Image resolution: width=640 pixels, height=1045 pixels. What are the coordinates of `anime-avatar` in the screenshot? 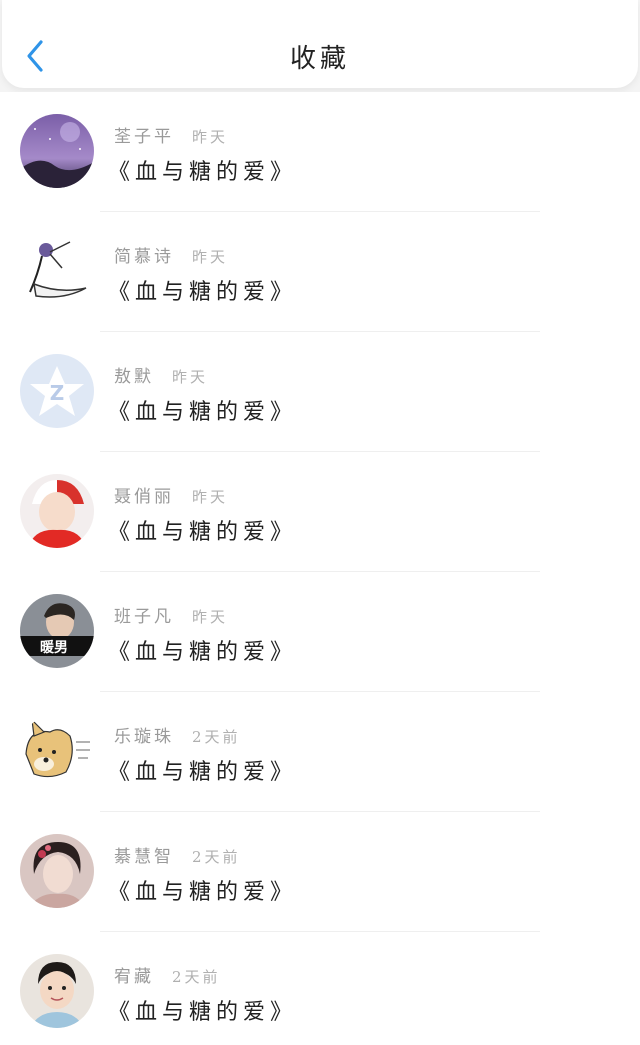 It's located at (57, 511).